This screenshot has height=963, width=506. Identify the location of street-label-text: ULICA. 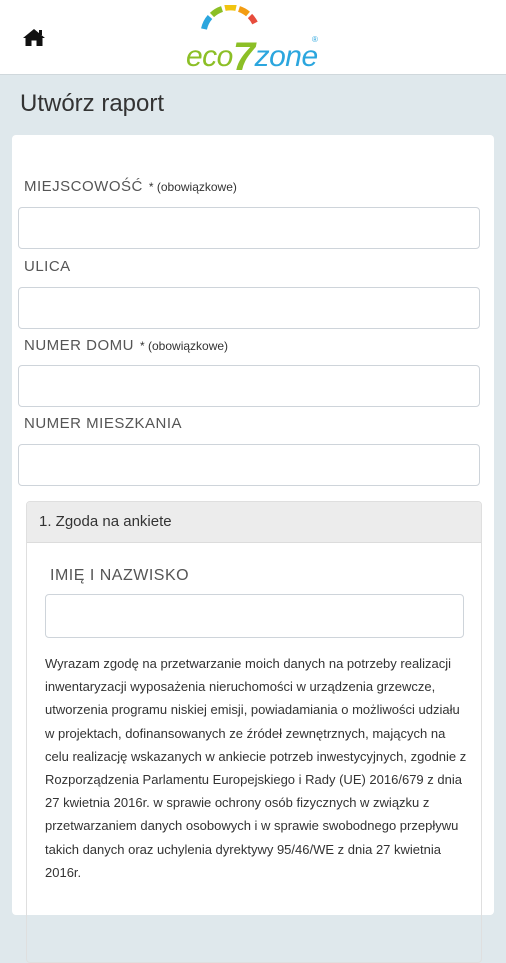
(47, 266).